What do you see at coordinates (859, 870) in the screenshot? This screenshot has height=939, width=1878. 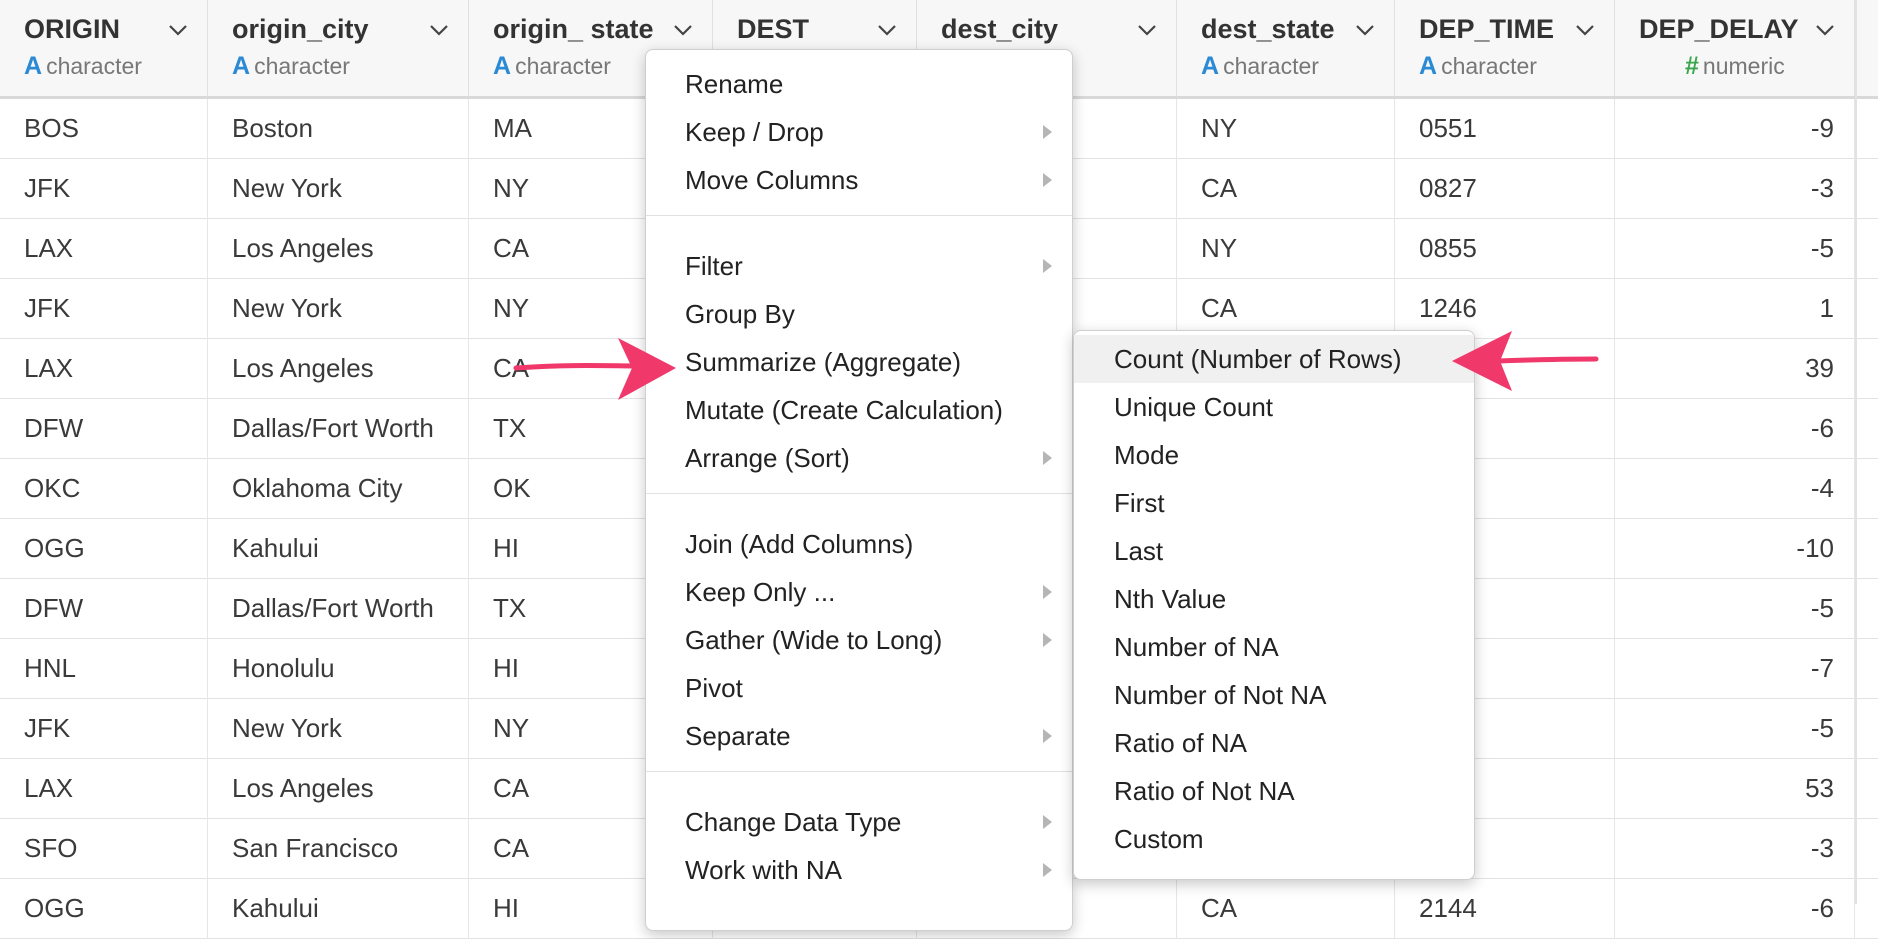 I see `menu-item-work-with-na: Work with NA` at bounding box center [859, 870].